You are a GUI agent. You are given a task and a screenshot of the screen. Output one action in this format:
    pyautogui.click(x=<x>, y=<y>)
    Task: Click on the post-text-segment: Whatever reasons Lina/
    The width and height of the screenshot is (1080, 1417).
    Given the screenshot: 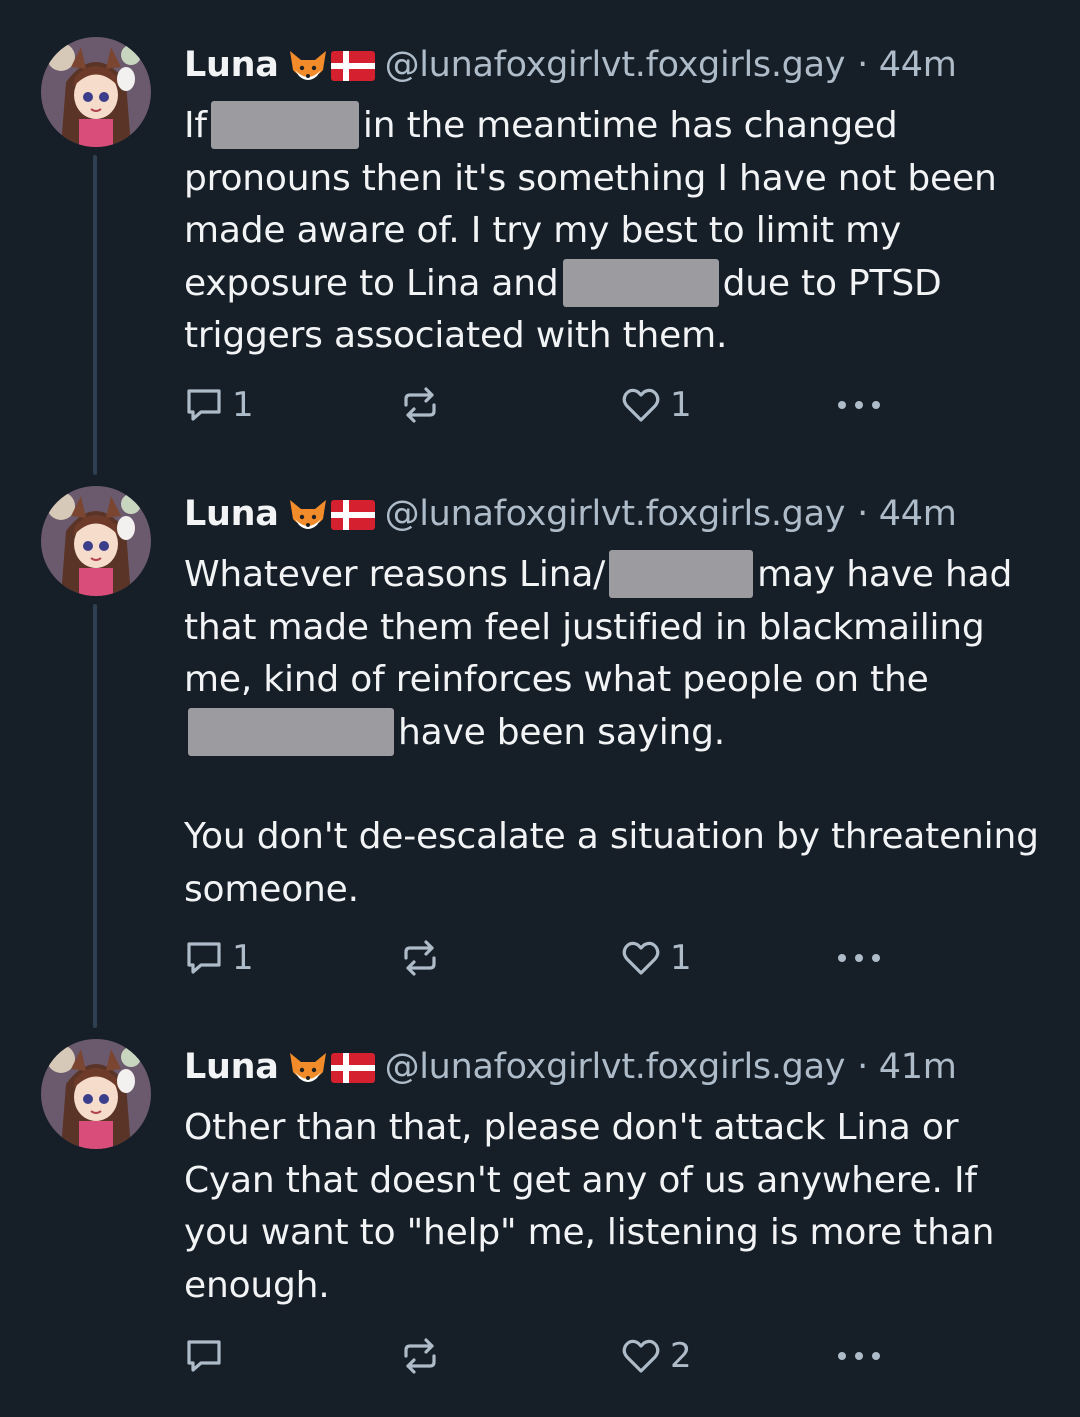 What is the action you would take?
    pyautogui.click(x=395, y=574)
    